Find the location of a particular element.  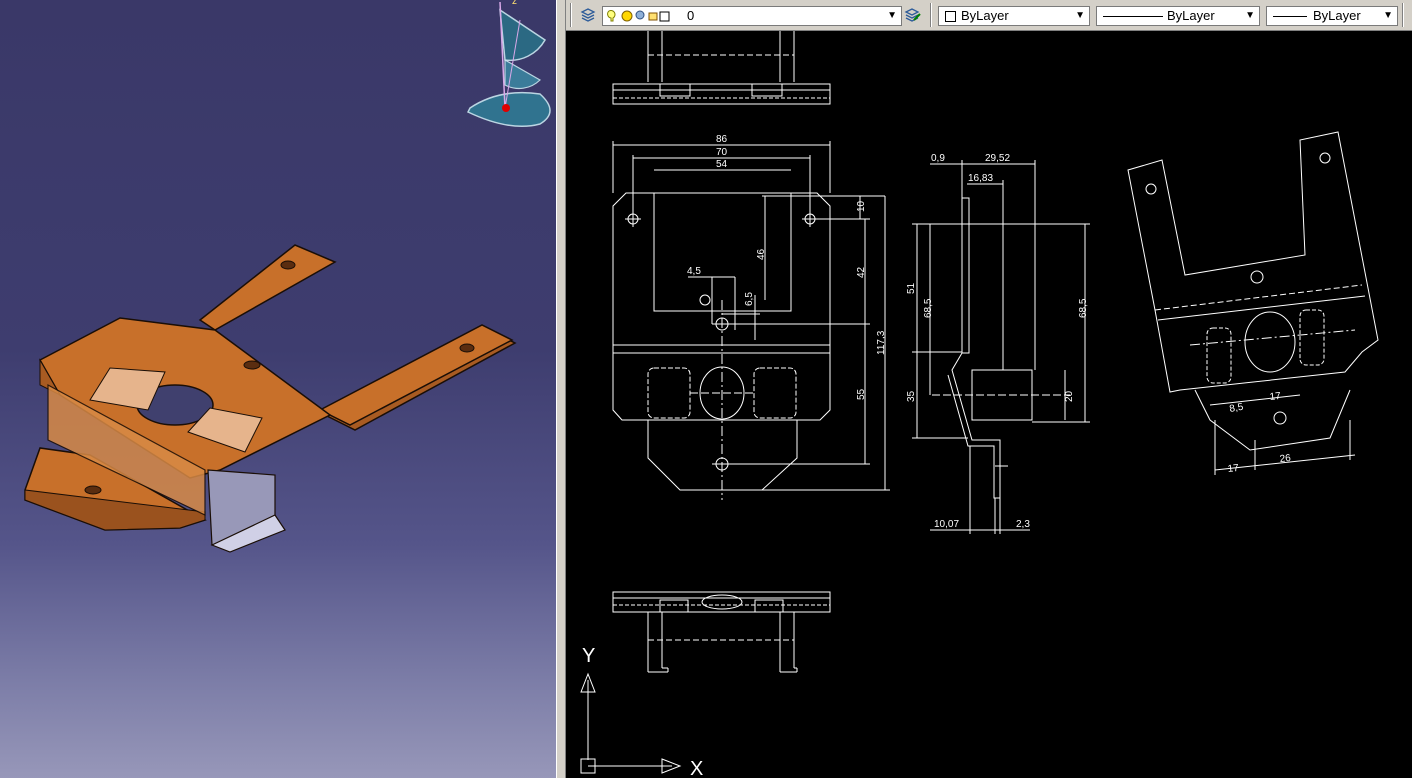

dim-51: 51 is located at coordinates (911, 288).